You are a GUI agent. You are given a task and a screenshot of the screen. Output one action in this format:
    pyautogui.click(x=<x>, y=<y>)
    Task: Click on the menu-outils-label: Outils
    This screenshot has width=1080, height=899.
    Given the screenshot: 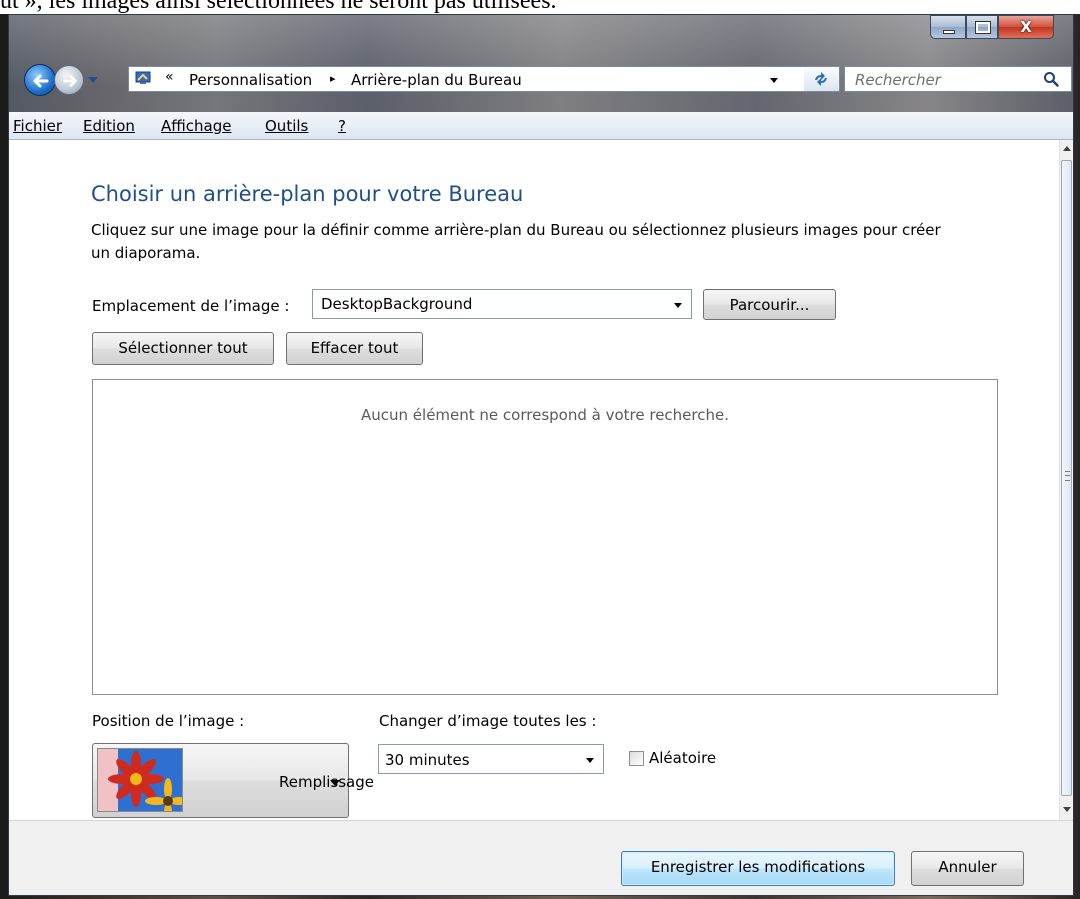 What is the action you would take?
    pyautogui.click(x=287, y=126)
    